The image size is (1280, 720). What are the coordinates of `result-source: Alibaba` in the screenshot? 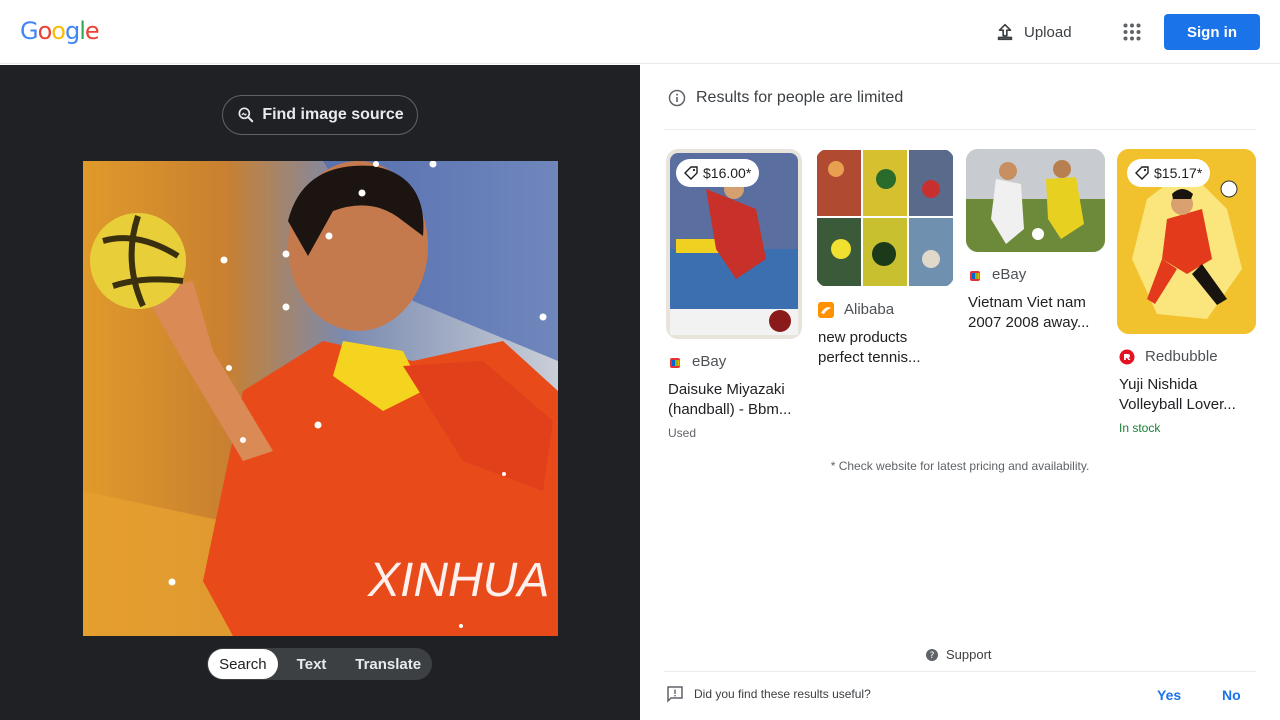 It's located at (885, 309).